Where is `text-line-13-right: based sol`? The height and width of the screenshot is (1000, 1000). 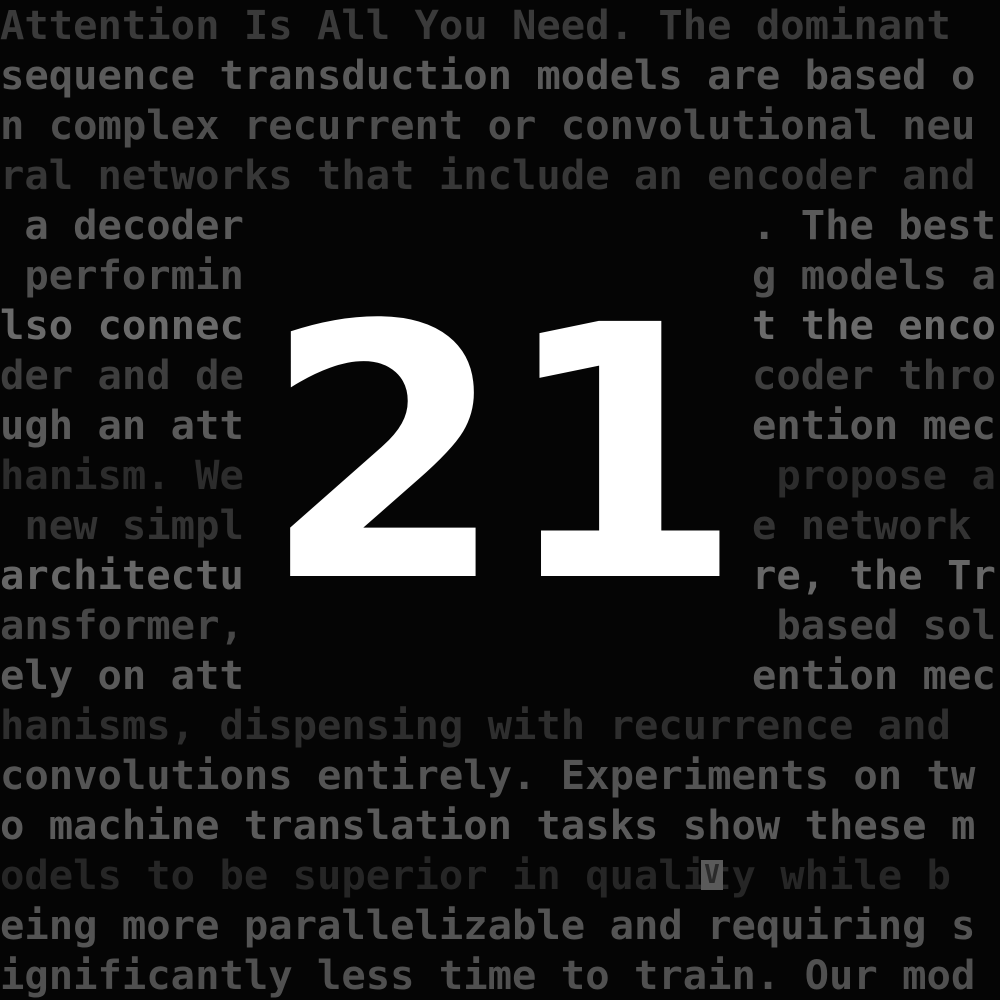
text-line-13-right: based sol is located at coordinates (874, 625).